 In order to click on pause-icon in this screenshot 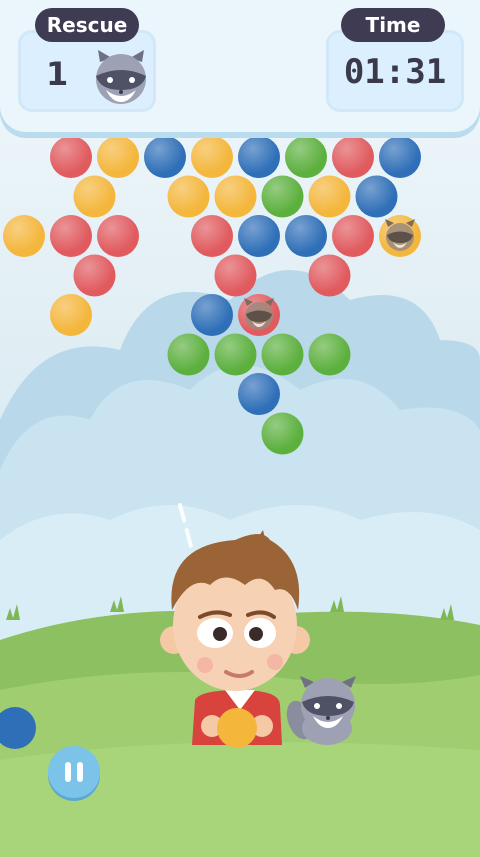, I will do `click(74, 772)`.